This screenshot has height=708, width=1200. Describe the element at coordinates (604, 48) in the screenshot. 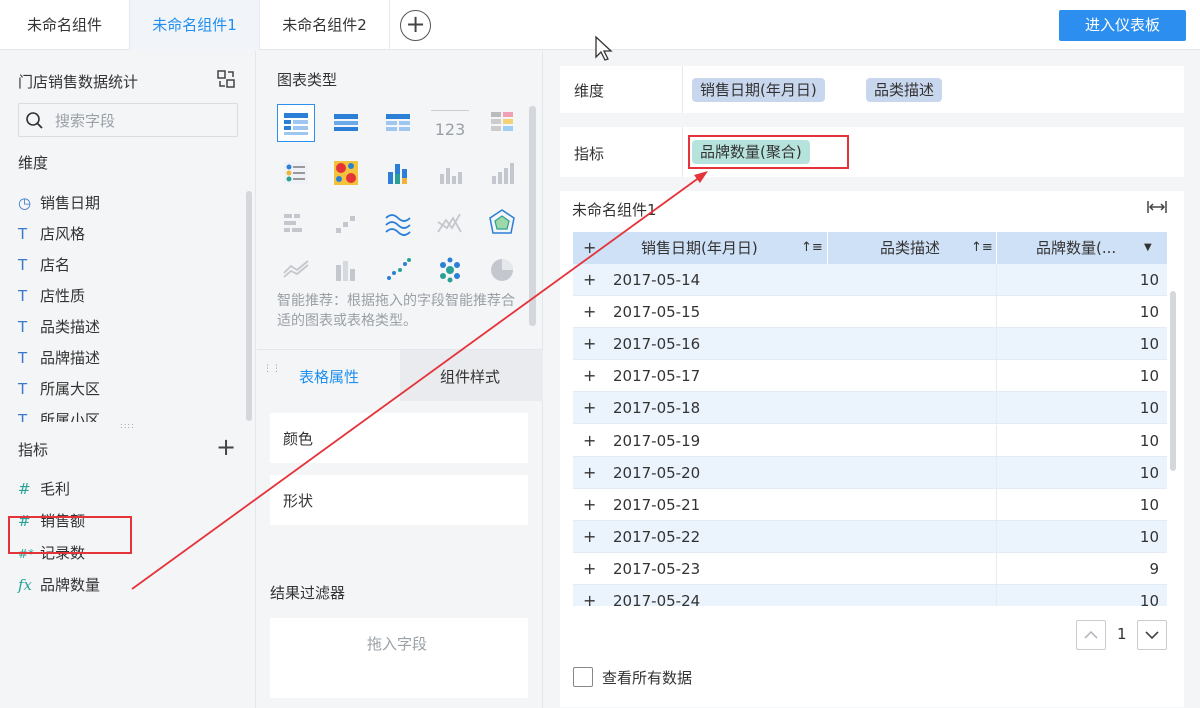

I see `mouse-cursor-icon` at that location.